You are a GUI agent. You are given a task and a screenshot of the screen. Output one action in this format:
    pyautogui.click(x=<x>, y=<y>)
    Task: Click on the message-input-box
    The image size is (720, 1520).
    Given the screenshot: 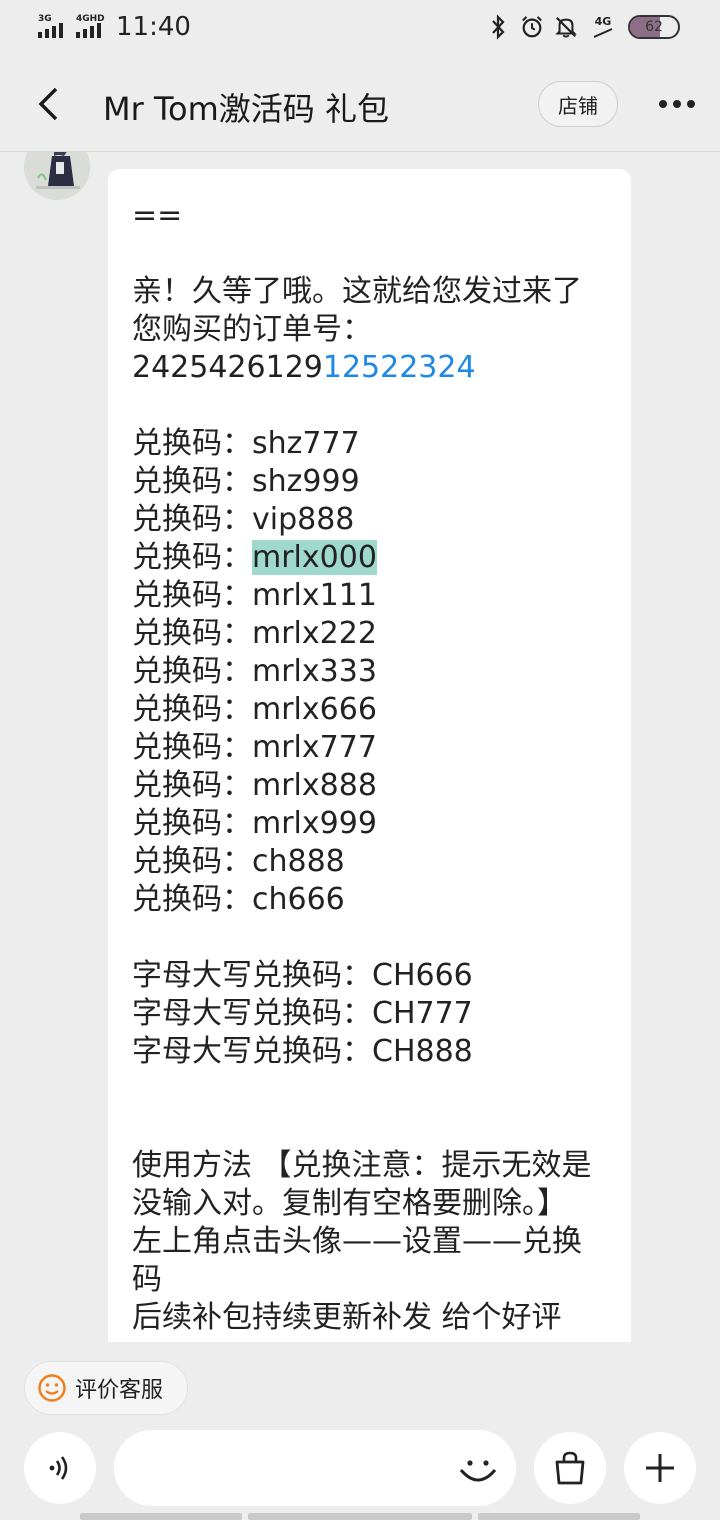 What is the action you would take?
    pyautogui.click(x=315, y=1468)
    